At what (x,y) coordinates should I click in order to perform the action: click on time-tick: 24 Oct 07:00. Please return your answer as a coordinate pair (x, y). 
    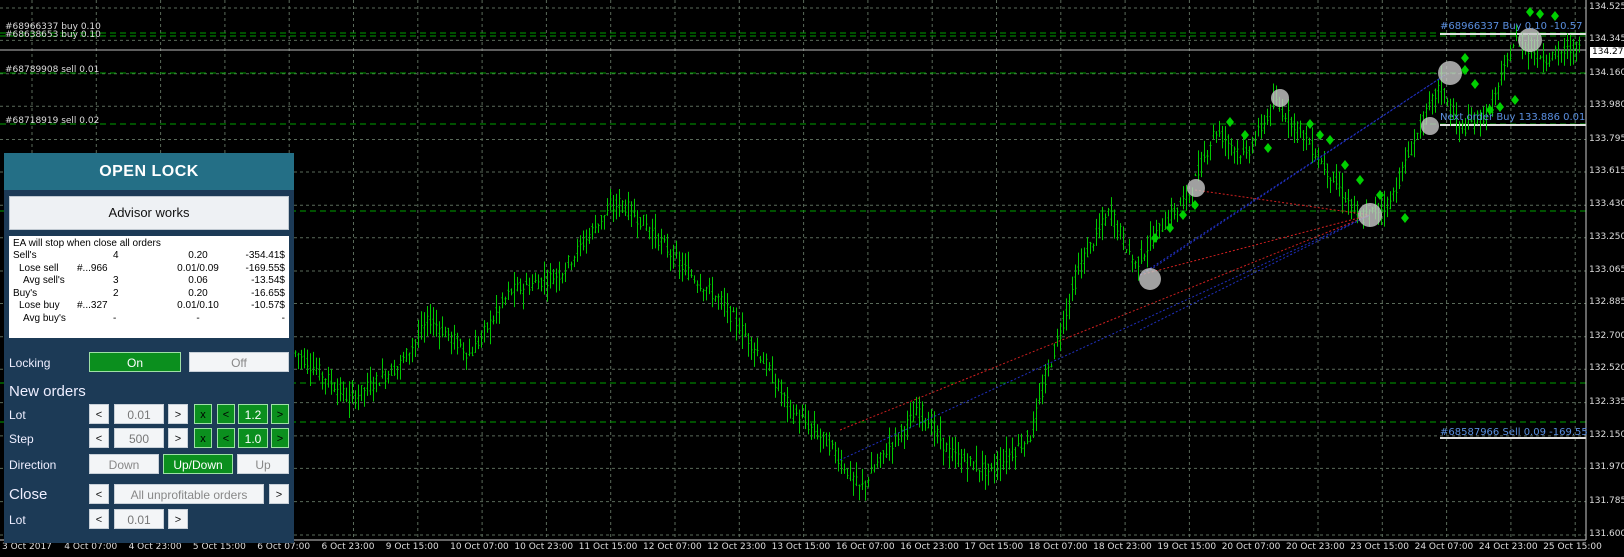
    Looking at the image, I should click on (1444, 547).